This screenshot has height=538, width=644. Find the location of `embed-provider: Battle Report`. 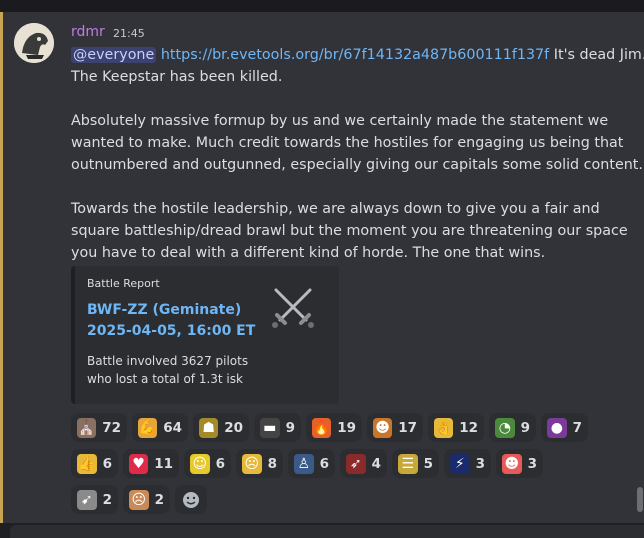

embed-provider: Battle Report is located at coordinates (123, 283).